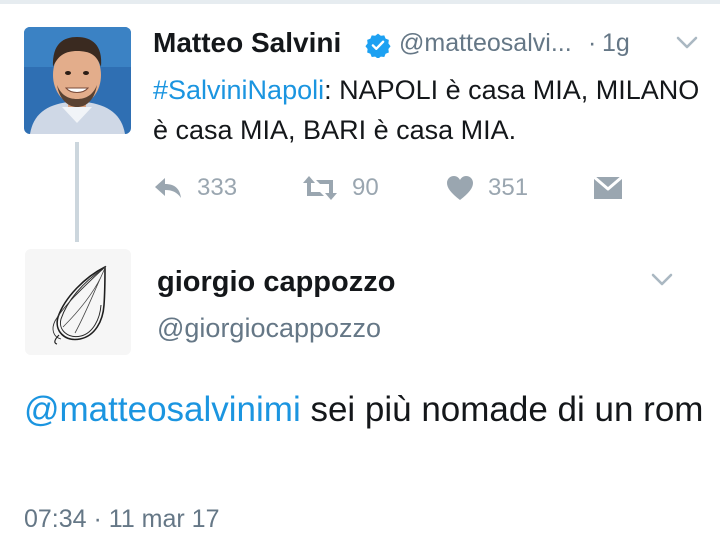 This screenshot has height=559, width=720. Describe the element at coordinates (340, 188) in the screenshot. I see `retweet-button: 90` at that location.